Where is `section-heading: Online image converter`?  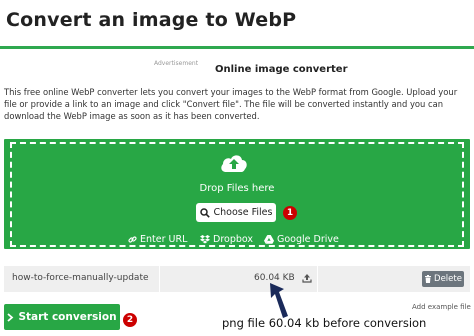
section-heading: Online image converter is located at coordinates (281, 69).